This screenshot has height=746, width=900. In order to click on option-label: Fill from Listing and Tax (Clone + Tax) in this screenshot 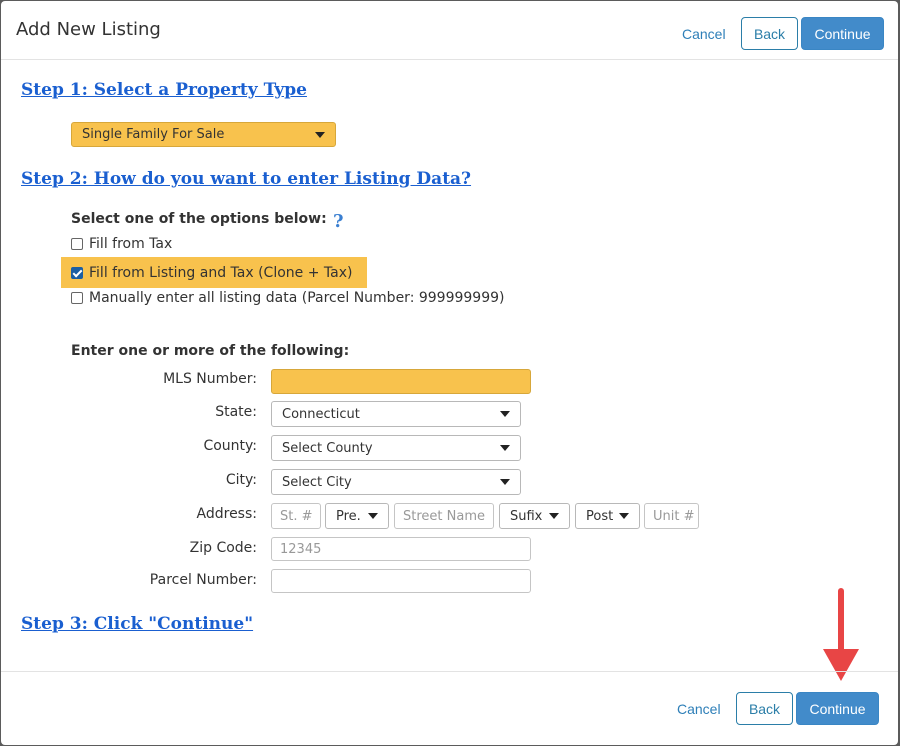, I will do `click(221, 272)`.